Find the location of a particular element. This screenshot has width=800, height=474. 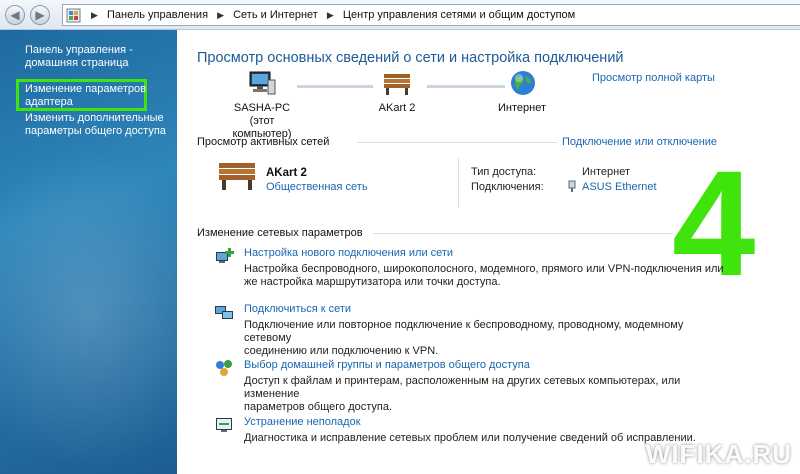

back-button: ◀ is located at coordinates (15, 15).